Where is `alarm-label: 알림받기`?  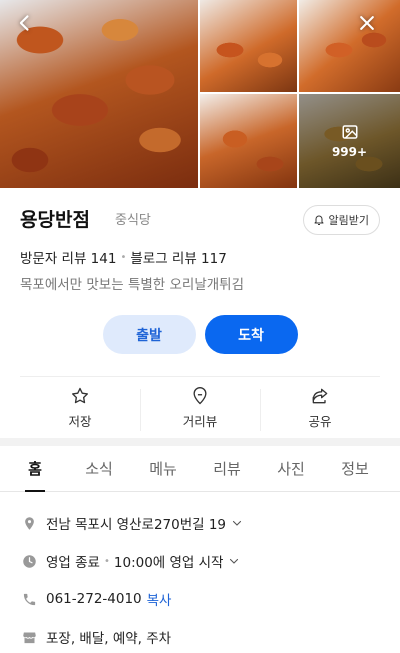 alarm-label: 알림받기 is located at coordinates (348, 220).